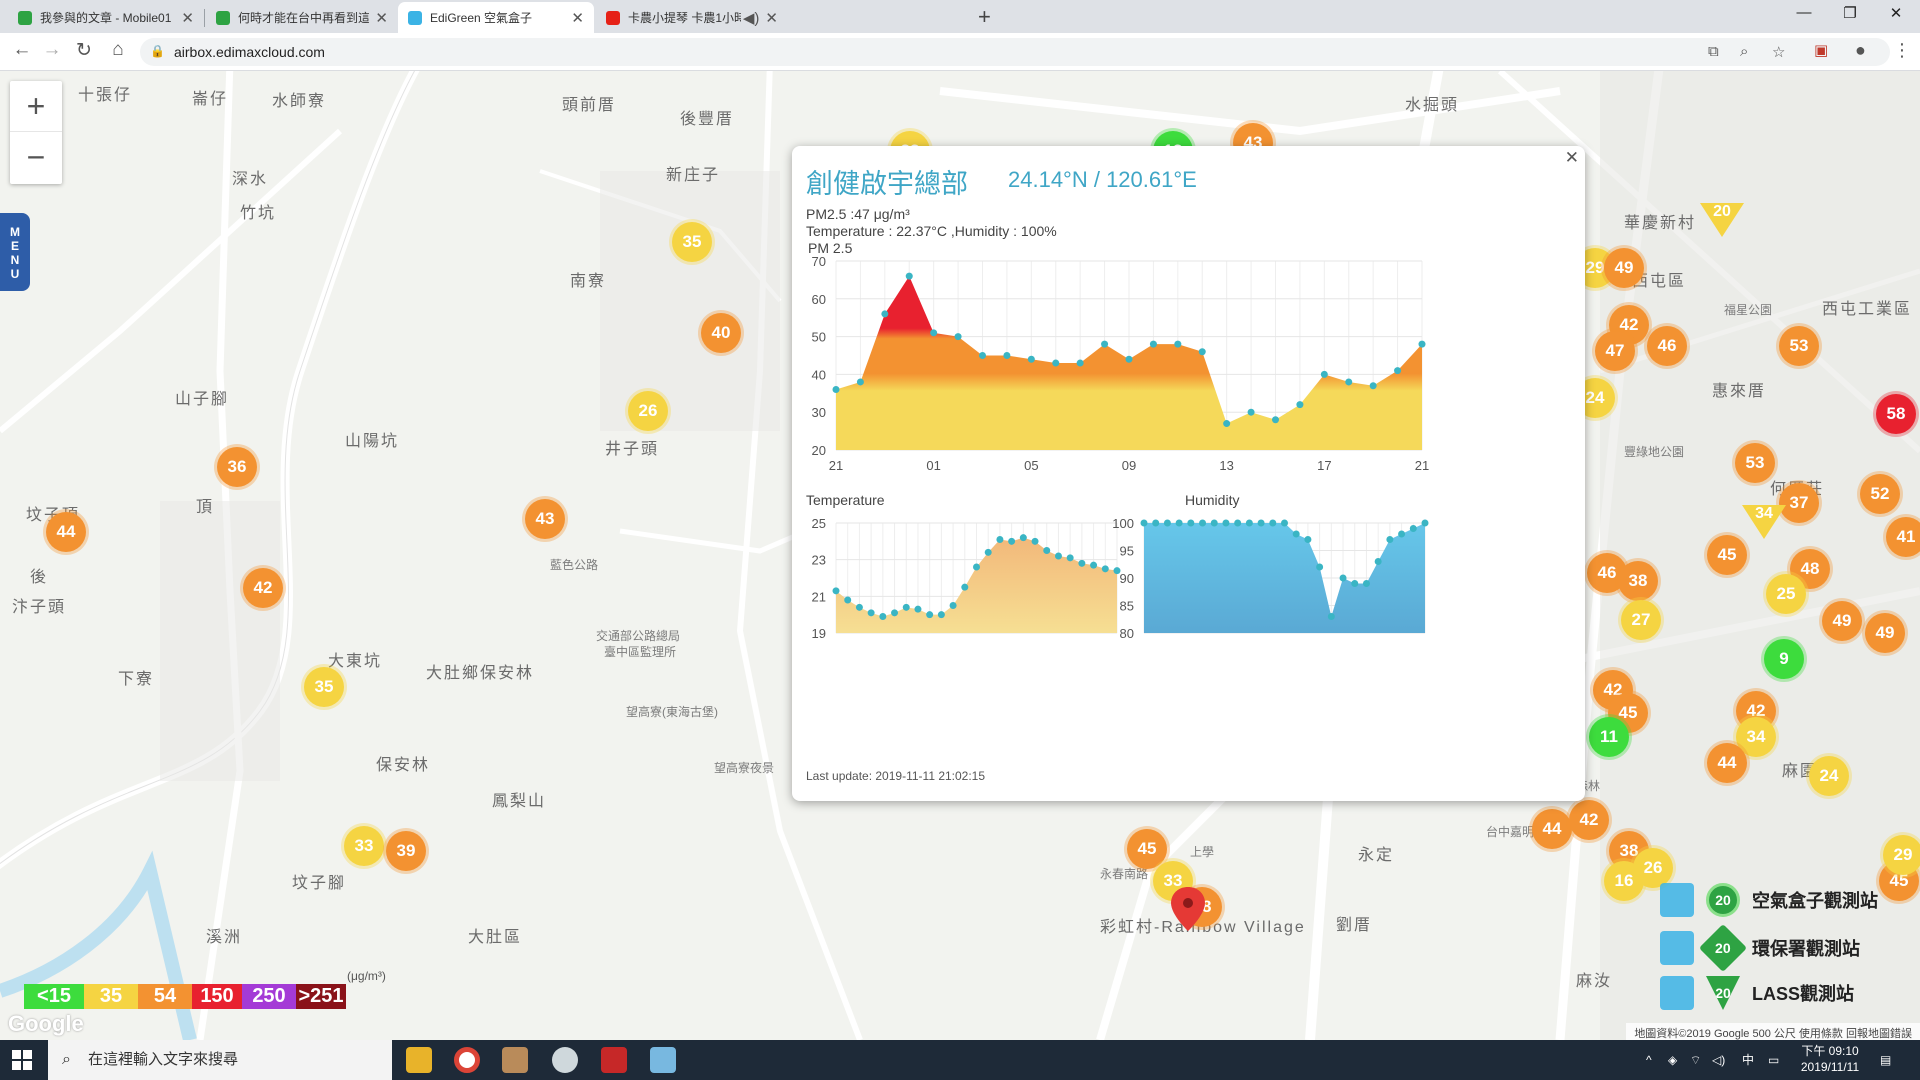 The image size is (1920, 1080). What do you see at coordinates (22, 50) in the screenshot?
I see `back-icon: ←` at bounding box center [22, 50].